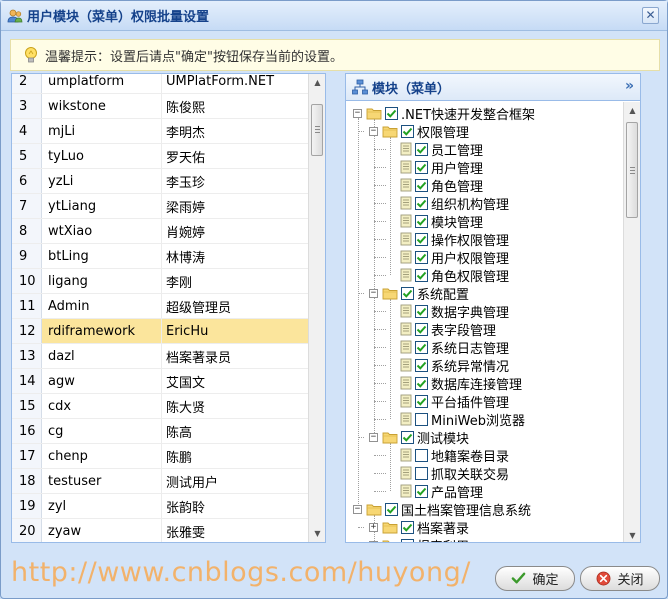 The image size is (668, 599). What do you see at coordinates (161, 106) in the screenshot?
I see `table-row: 3 wikstone 陈俊熙` at bounding box center [161, 106].